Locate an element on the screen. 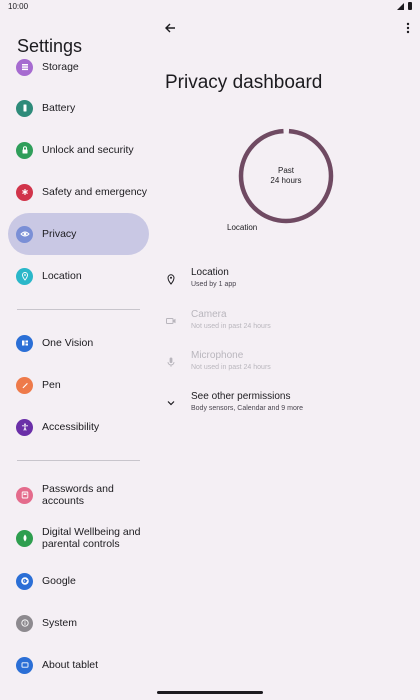 The height and width of the screenshot is (700, 420). eye-icon is located at coordinates (24, 234).